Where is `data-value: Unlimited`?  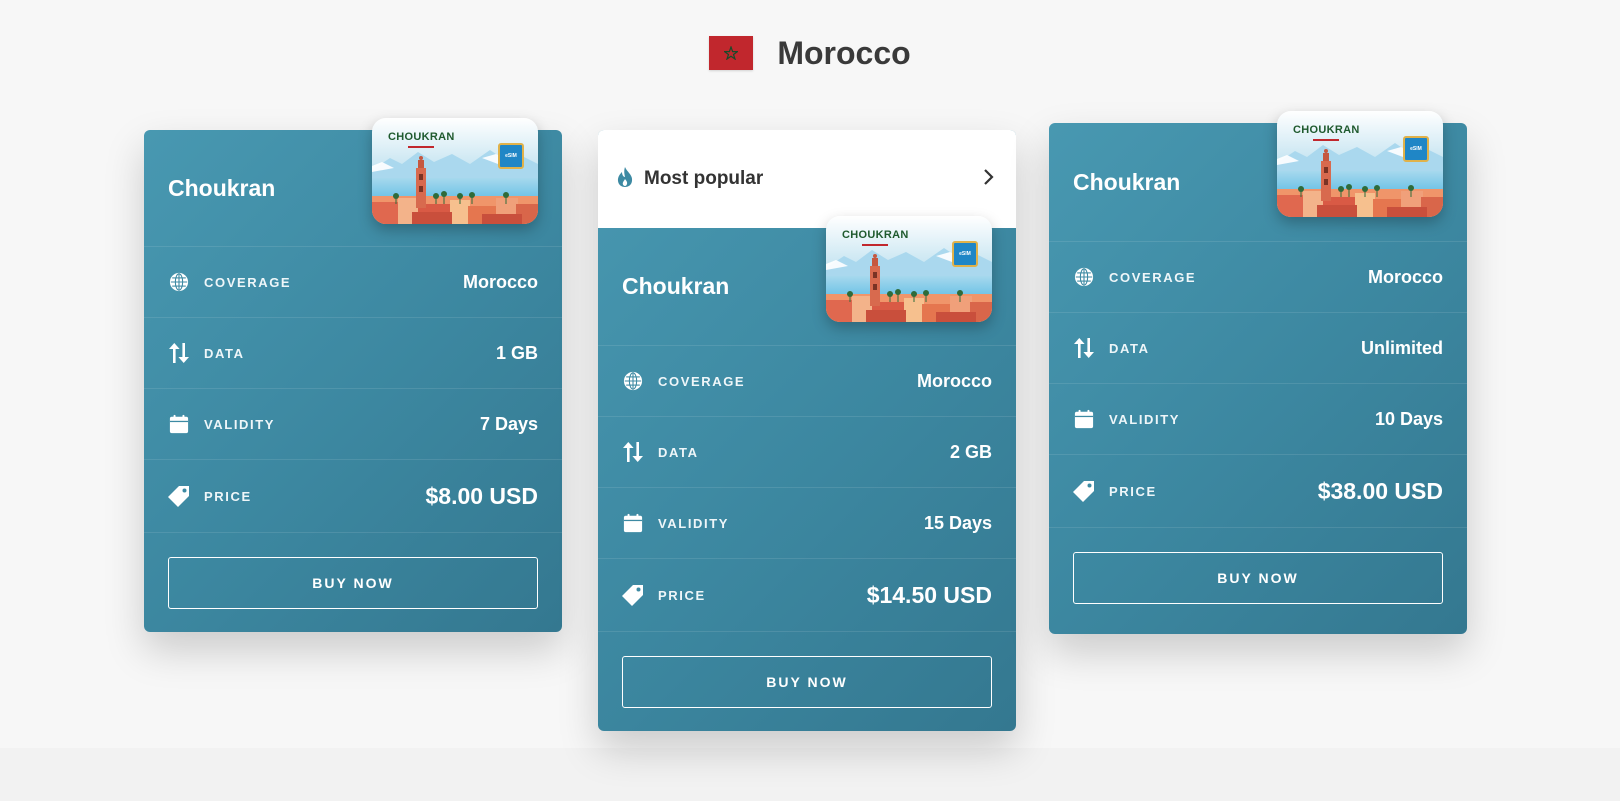
data-value: Unlimited is located at coordinates (1401, 347).